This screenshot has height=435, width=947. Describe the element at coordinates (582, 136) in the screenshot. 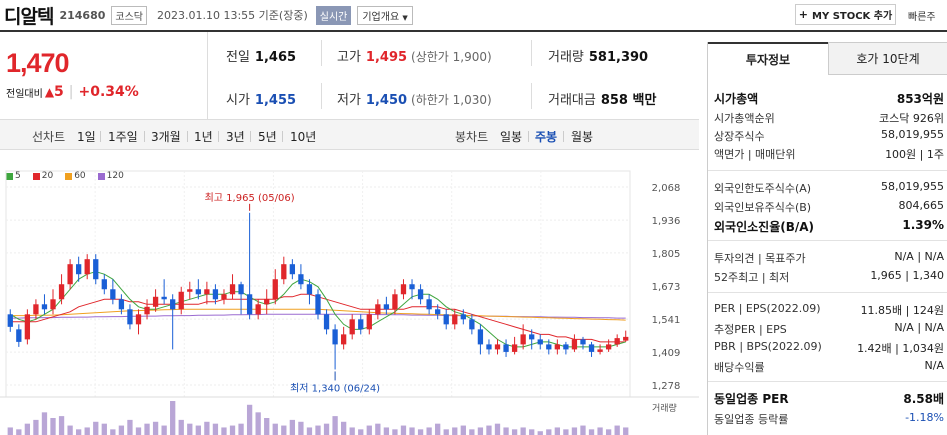

I see `tab-monthly: 월봉` at that location.